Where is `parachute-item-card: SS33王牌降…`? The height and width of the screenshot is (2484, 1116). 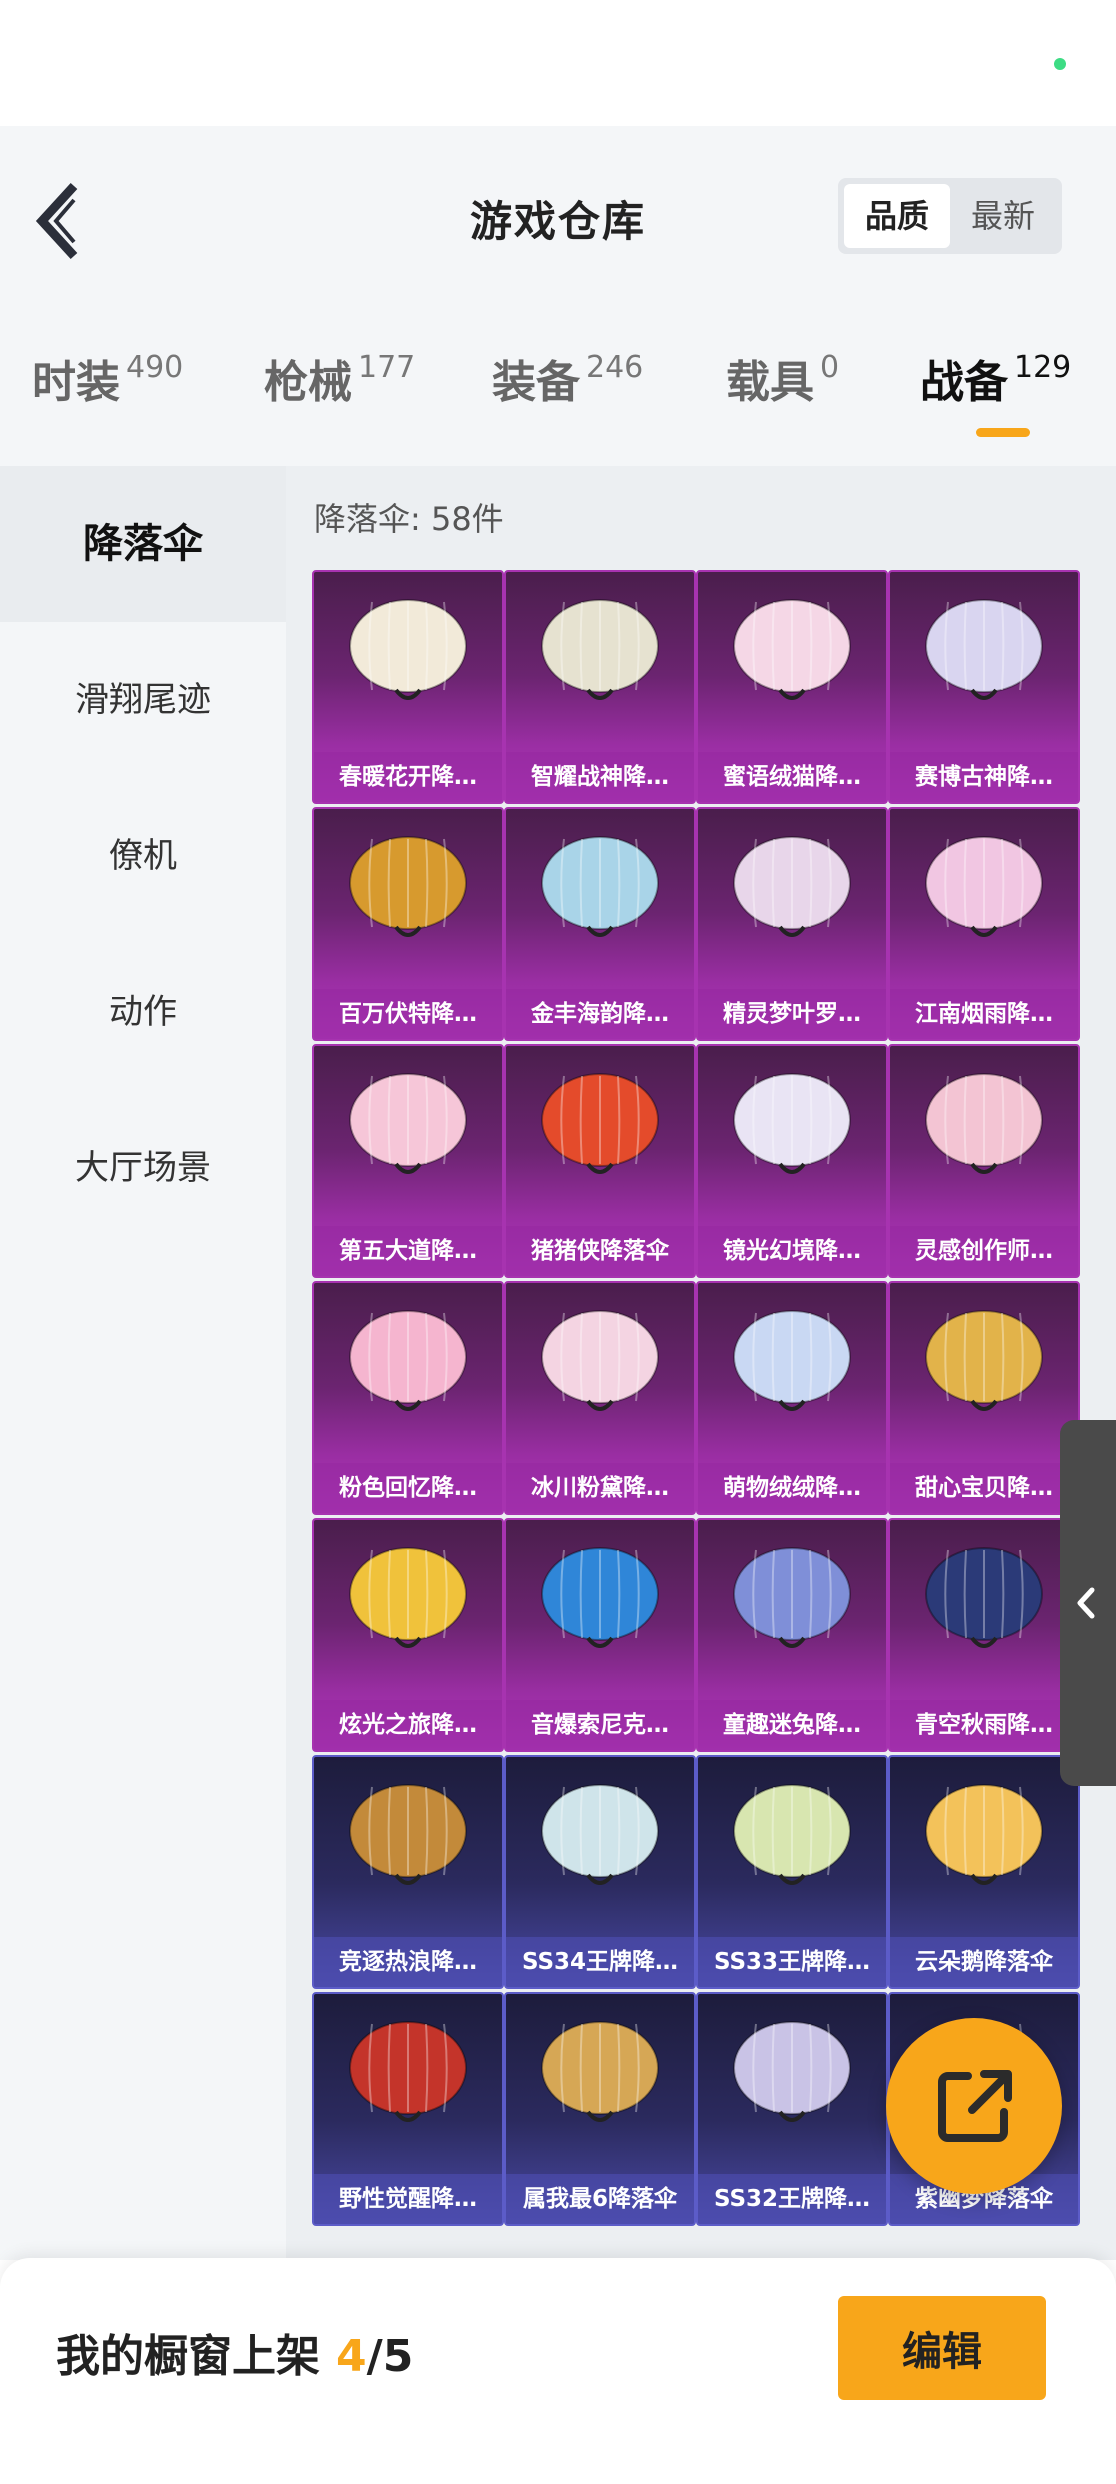
parachute-item-card: SS33王牌降… is located at coordinates (792, 1872).